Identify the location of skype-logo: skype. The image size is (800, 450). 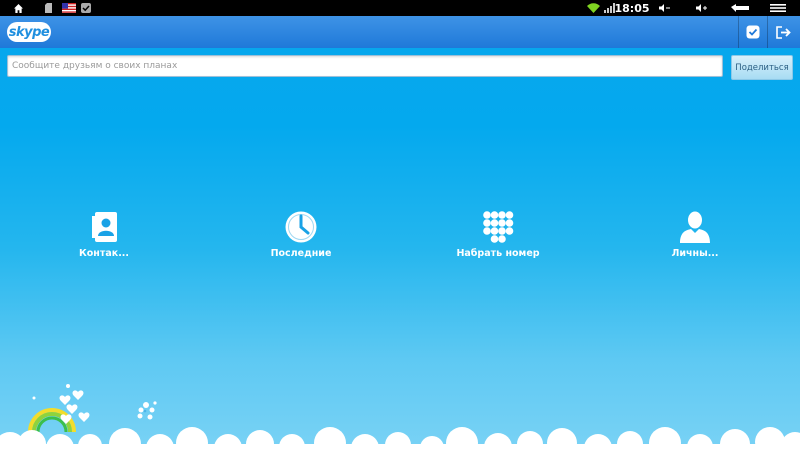
(29, 32).